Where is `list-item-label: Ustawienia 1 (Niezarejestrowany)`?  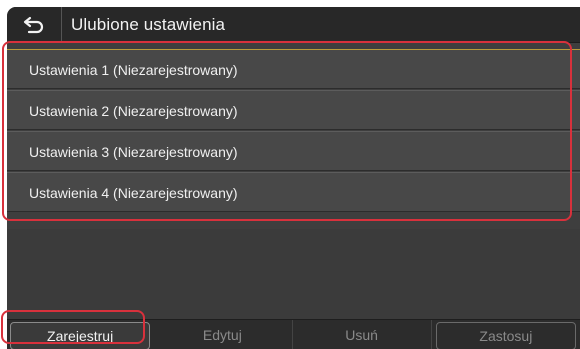
list-item-label: Ustawienia 1 (Niezarejestrowany) is located at coordinates (133, 70).